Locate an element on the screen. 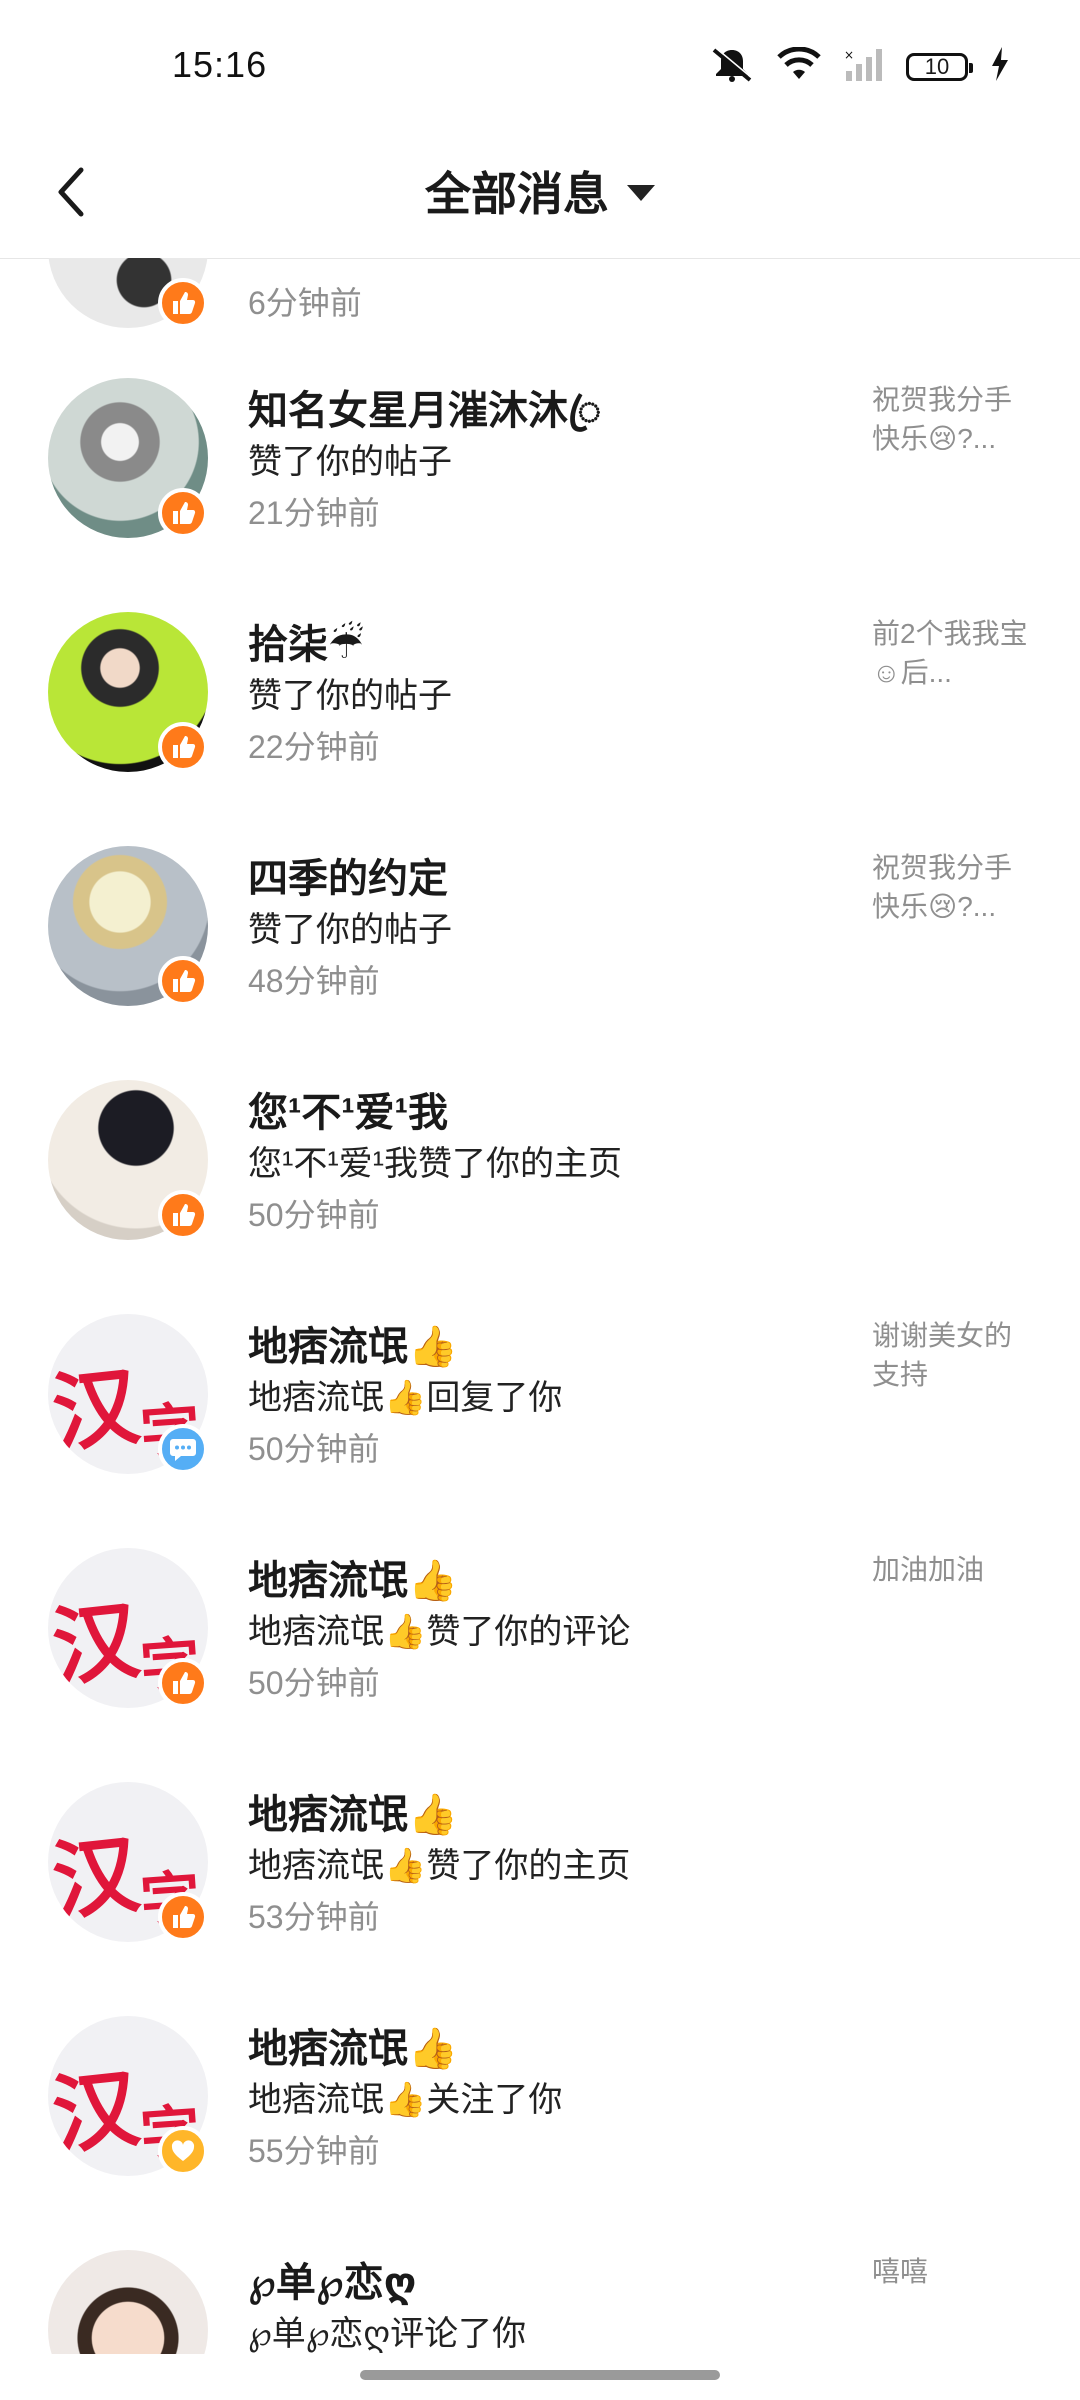 The width and height of the screenshot is (1080, 2400). message-item: 您¹不¹爱¹我 您¹不¹爱¹我赞了你的主页 50分钟前 is located at coordinates (540, 1197).